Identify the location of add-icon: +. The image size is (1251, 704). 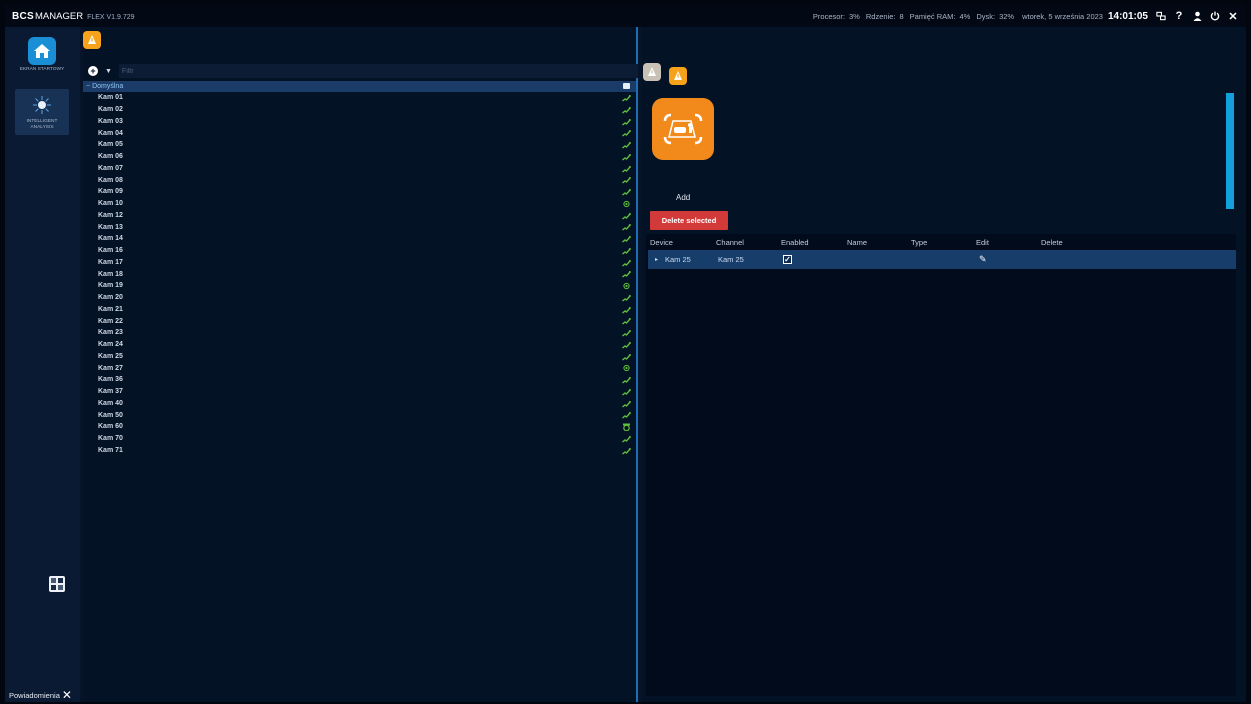
(93, 71).